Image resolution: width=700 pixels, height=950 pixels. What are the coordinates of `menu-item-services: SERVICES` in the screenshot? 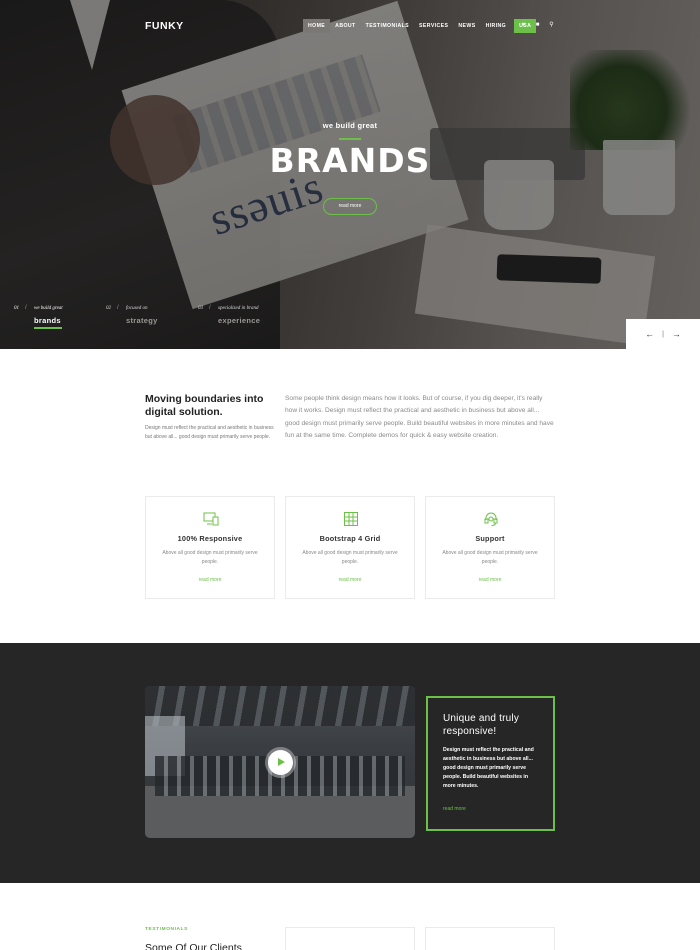 It's located at (433, 26).